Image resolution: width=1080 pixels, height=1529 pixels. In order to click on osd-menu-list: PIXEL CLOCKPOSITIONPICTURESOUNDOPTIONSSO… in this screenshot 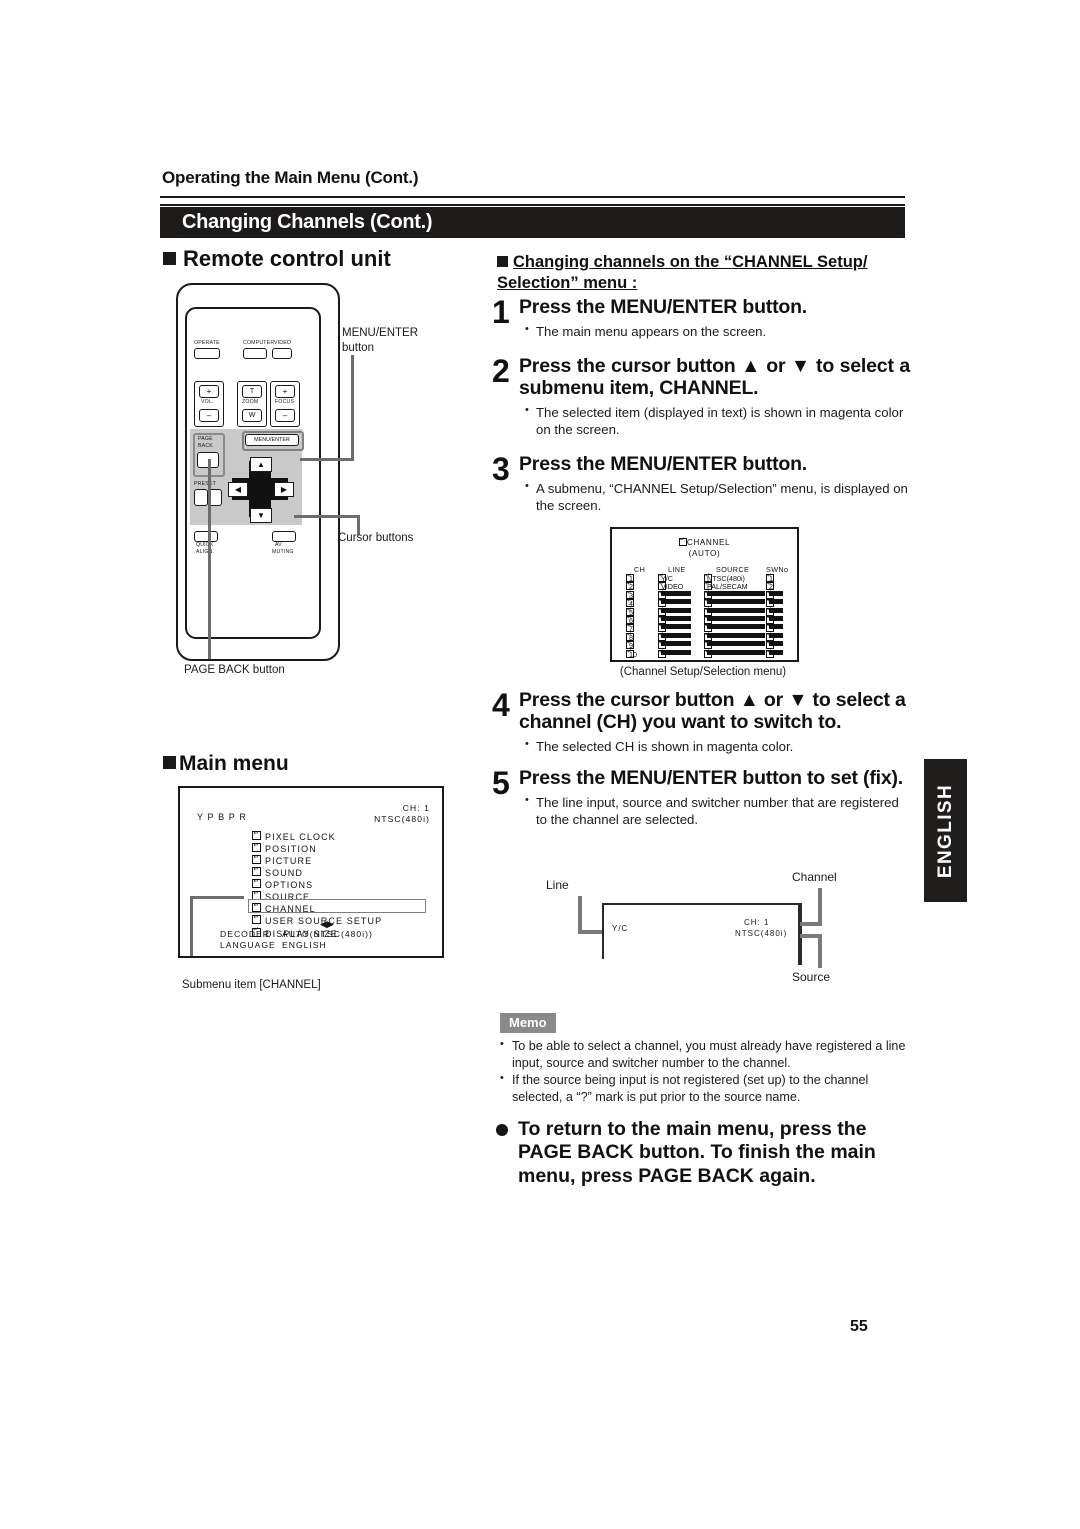, I will do `click(317, 885)`.